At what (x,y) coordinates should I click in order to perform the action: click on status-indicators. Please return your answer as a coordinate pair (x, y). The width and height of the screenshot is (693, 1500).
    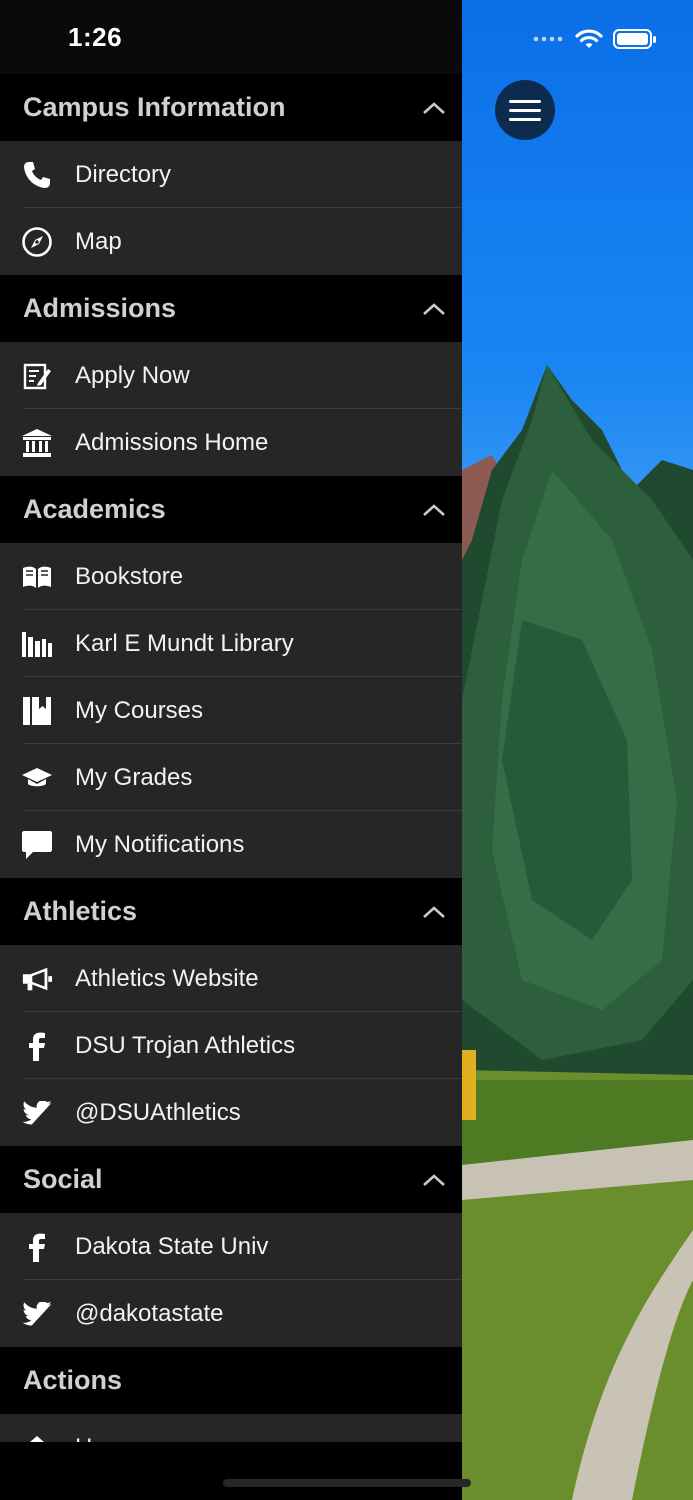
    Looking at the image, I should click on (595, 39).